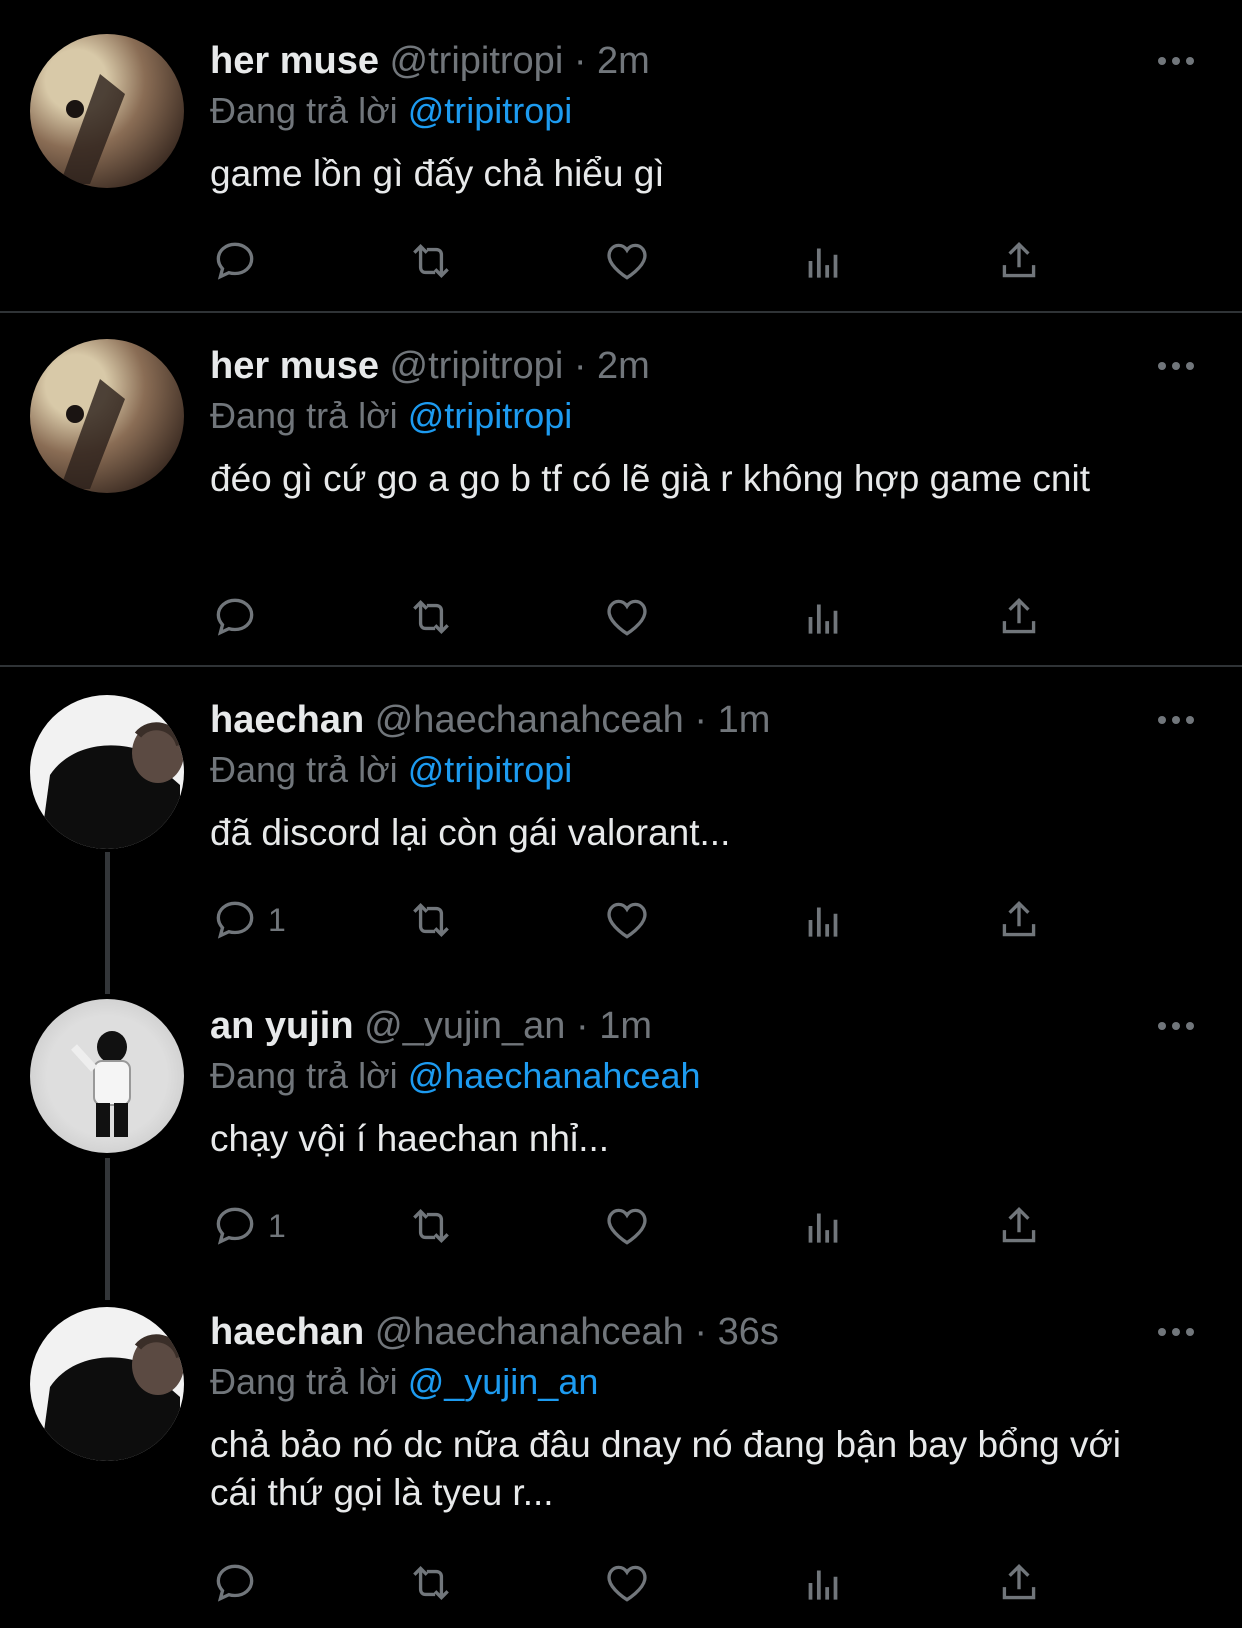  Describe the element at coordinates (554, 1075) in the screenshot. I see `mention-link: @haechanahceah` at that location.